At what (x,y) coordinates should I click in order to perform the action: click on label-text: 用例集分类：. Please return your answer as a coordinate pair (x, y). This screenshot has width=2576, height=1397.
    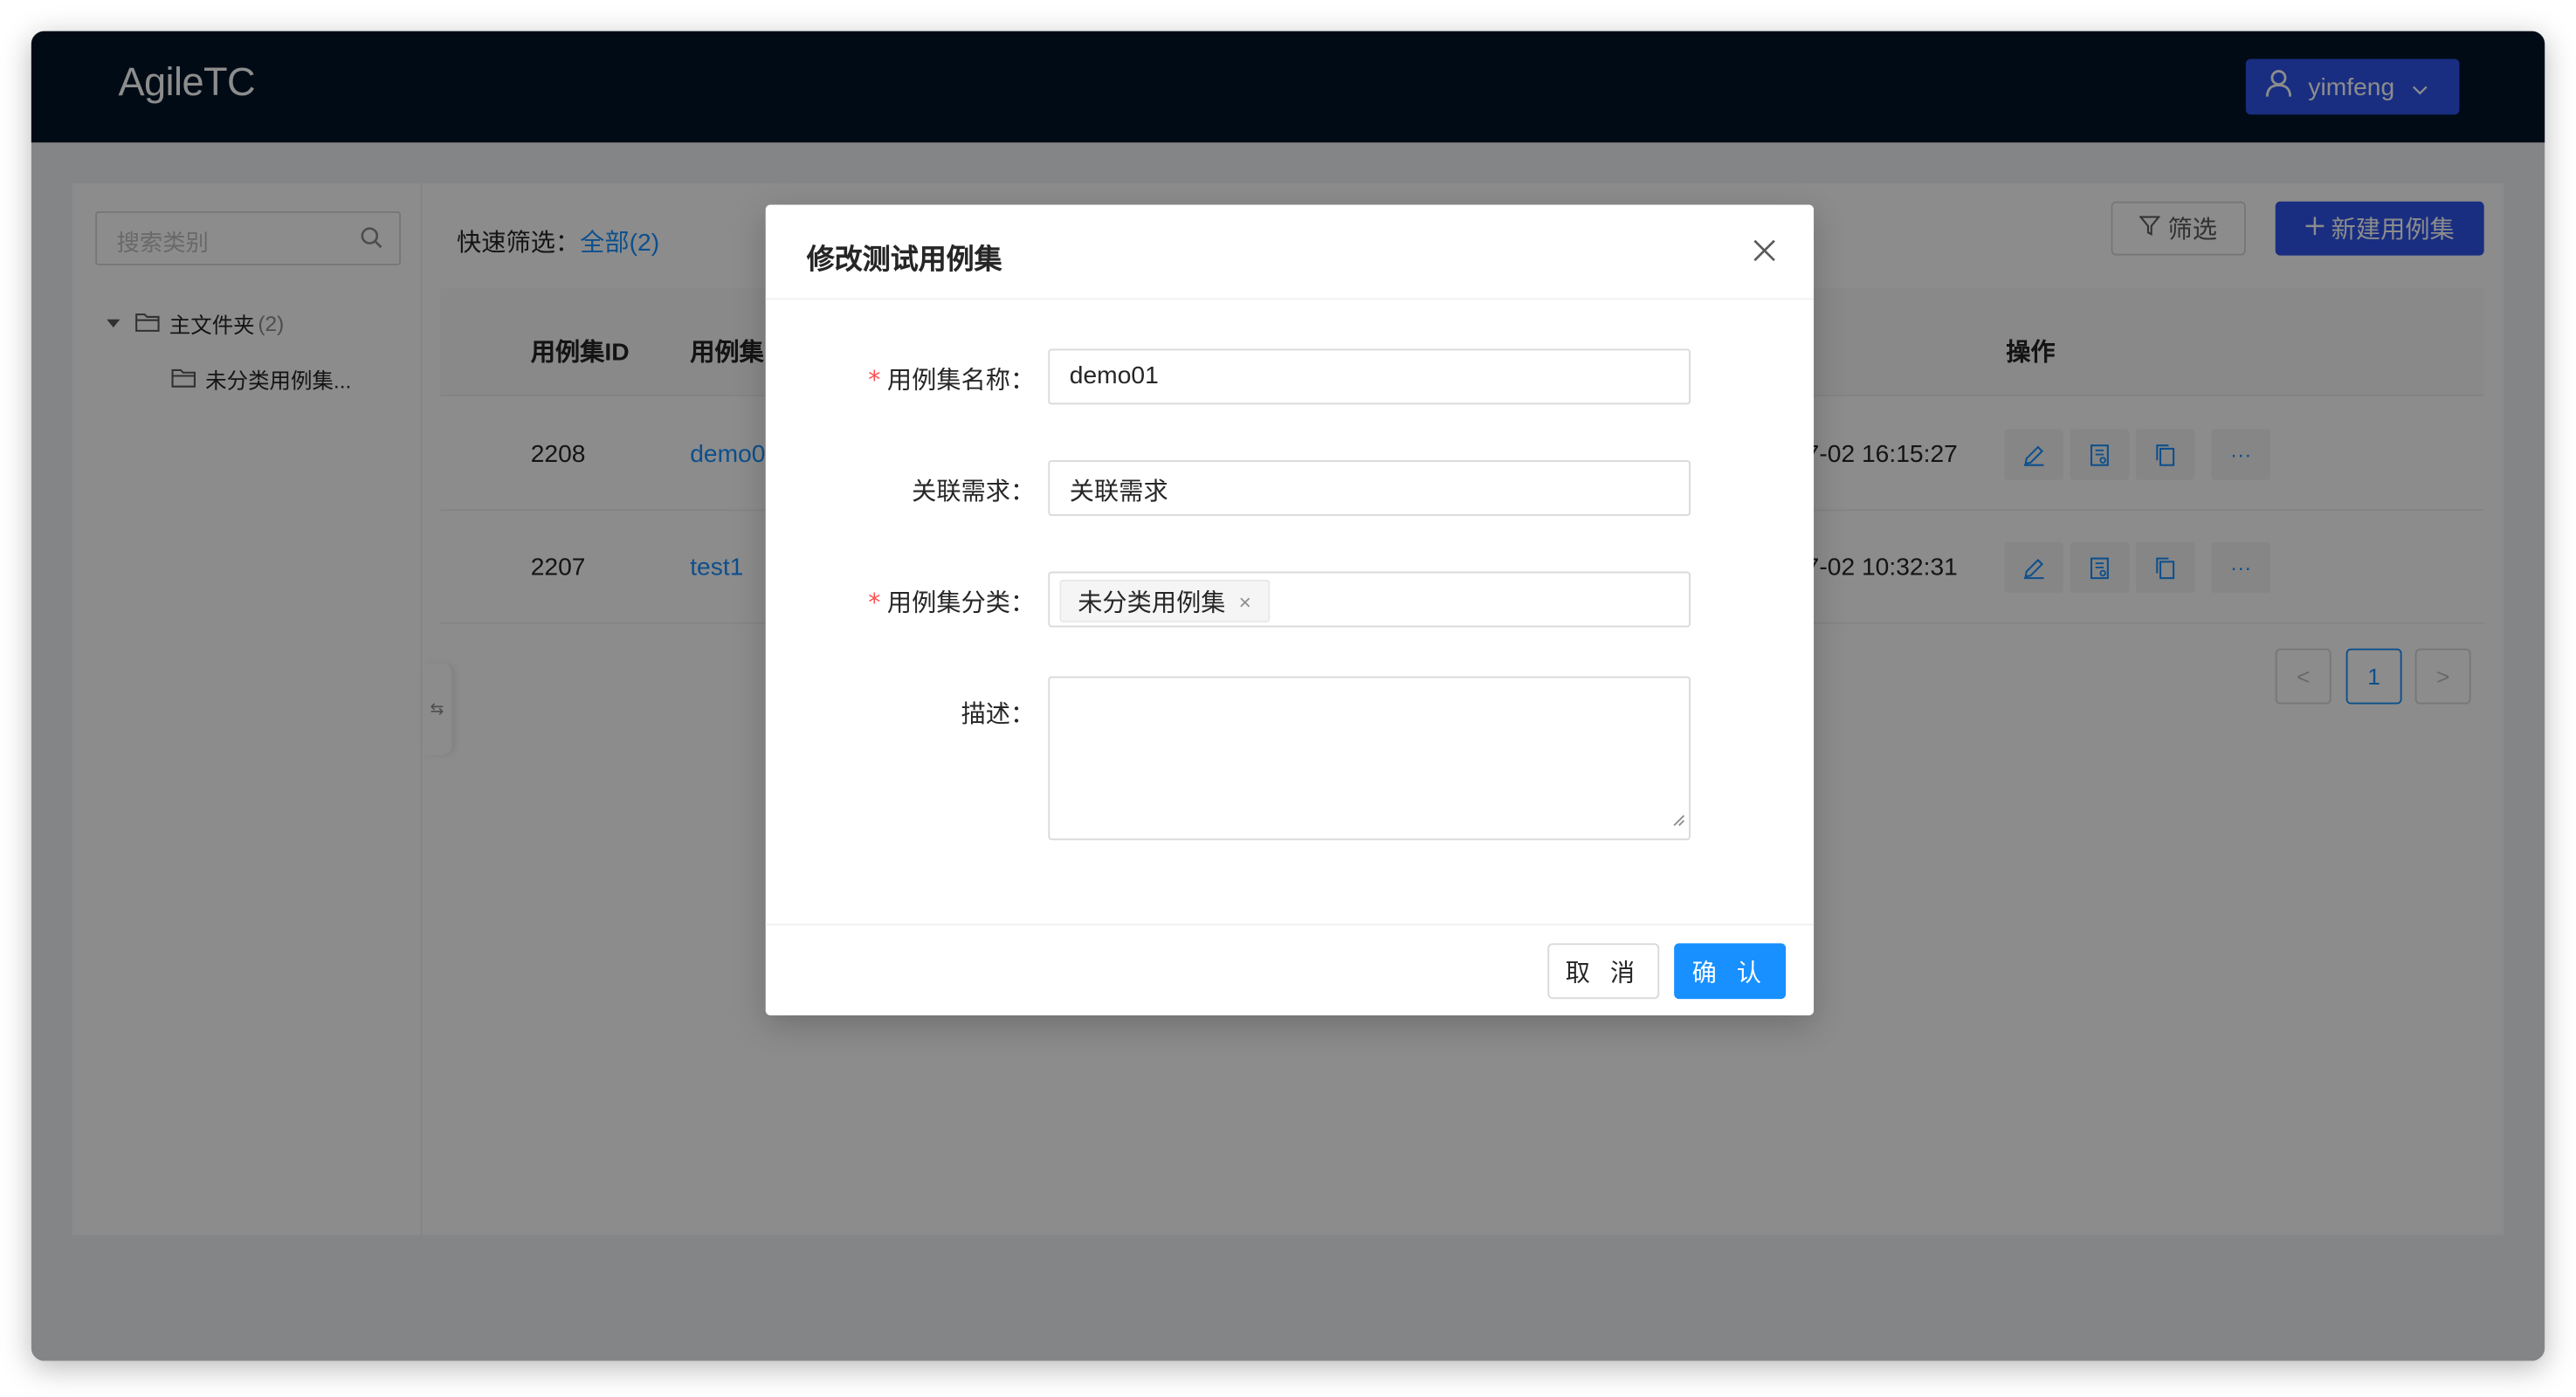
    Looking at the image, I should click on (961, 604).